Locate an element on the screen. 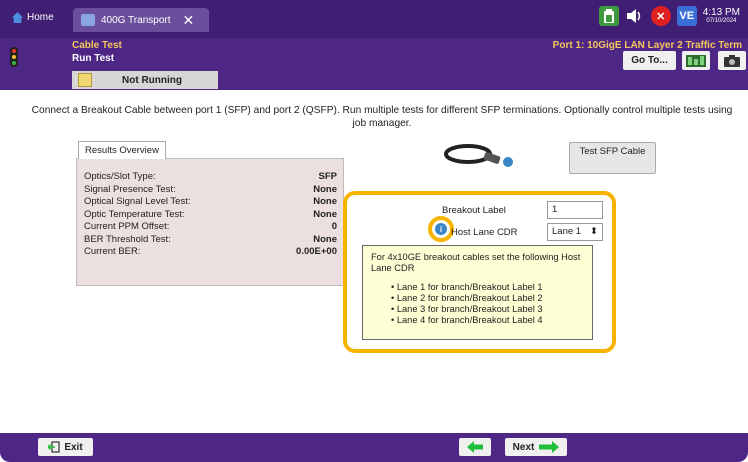 This screenshot has width=748, height=462. result-label: Optic Temperature Test: is located at coordinates (134, 214).